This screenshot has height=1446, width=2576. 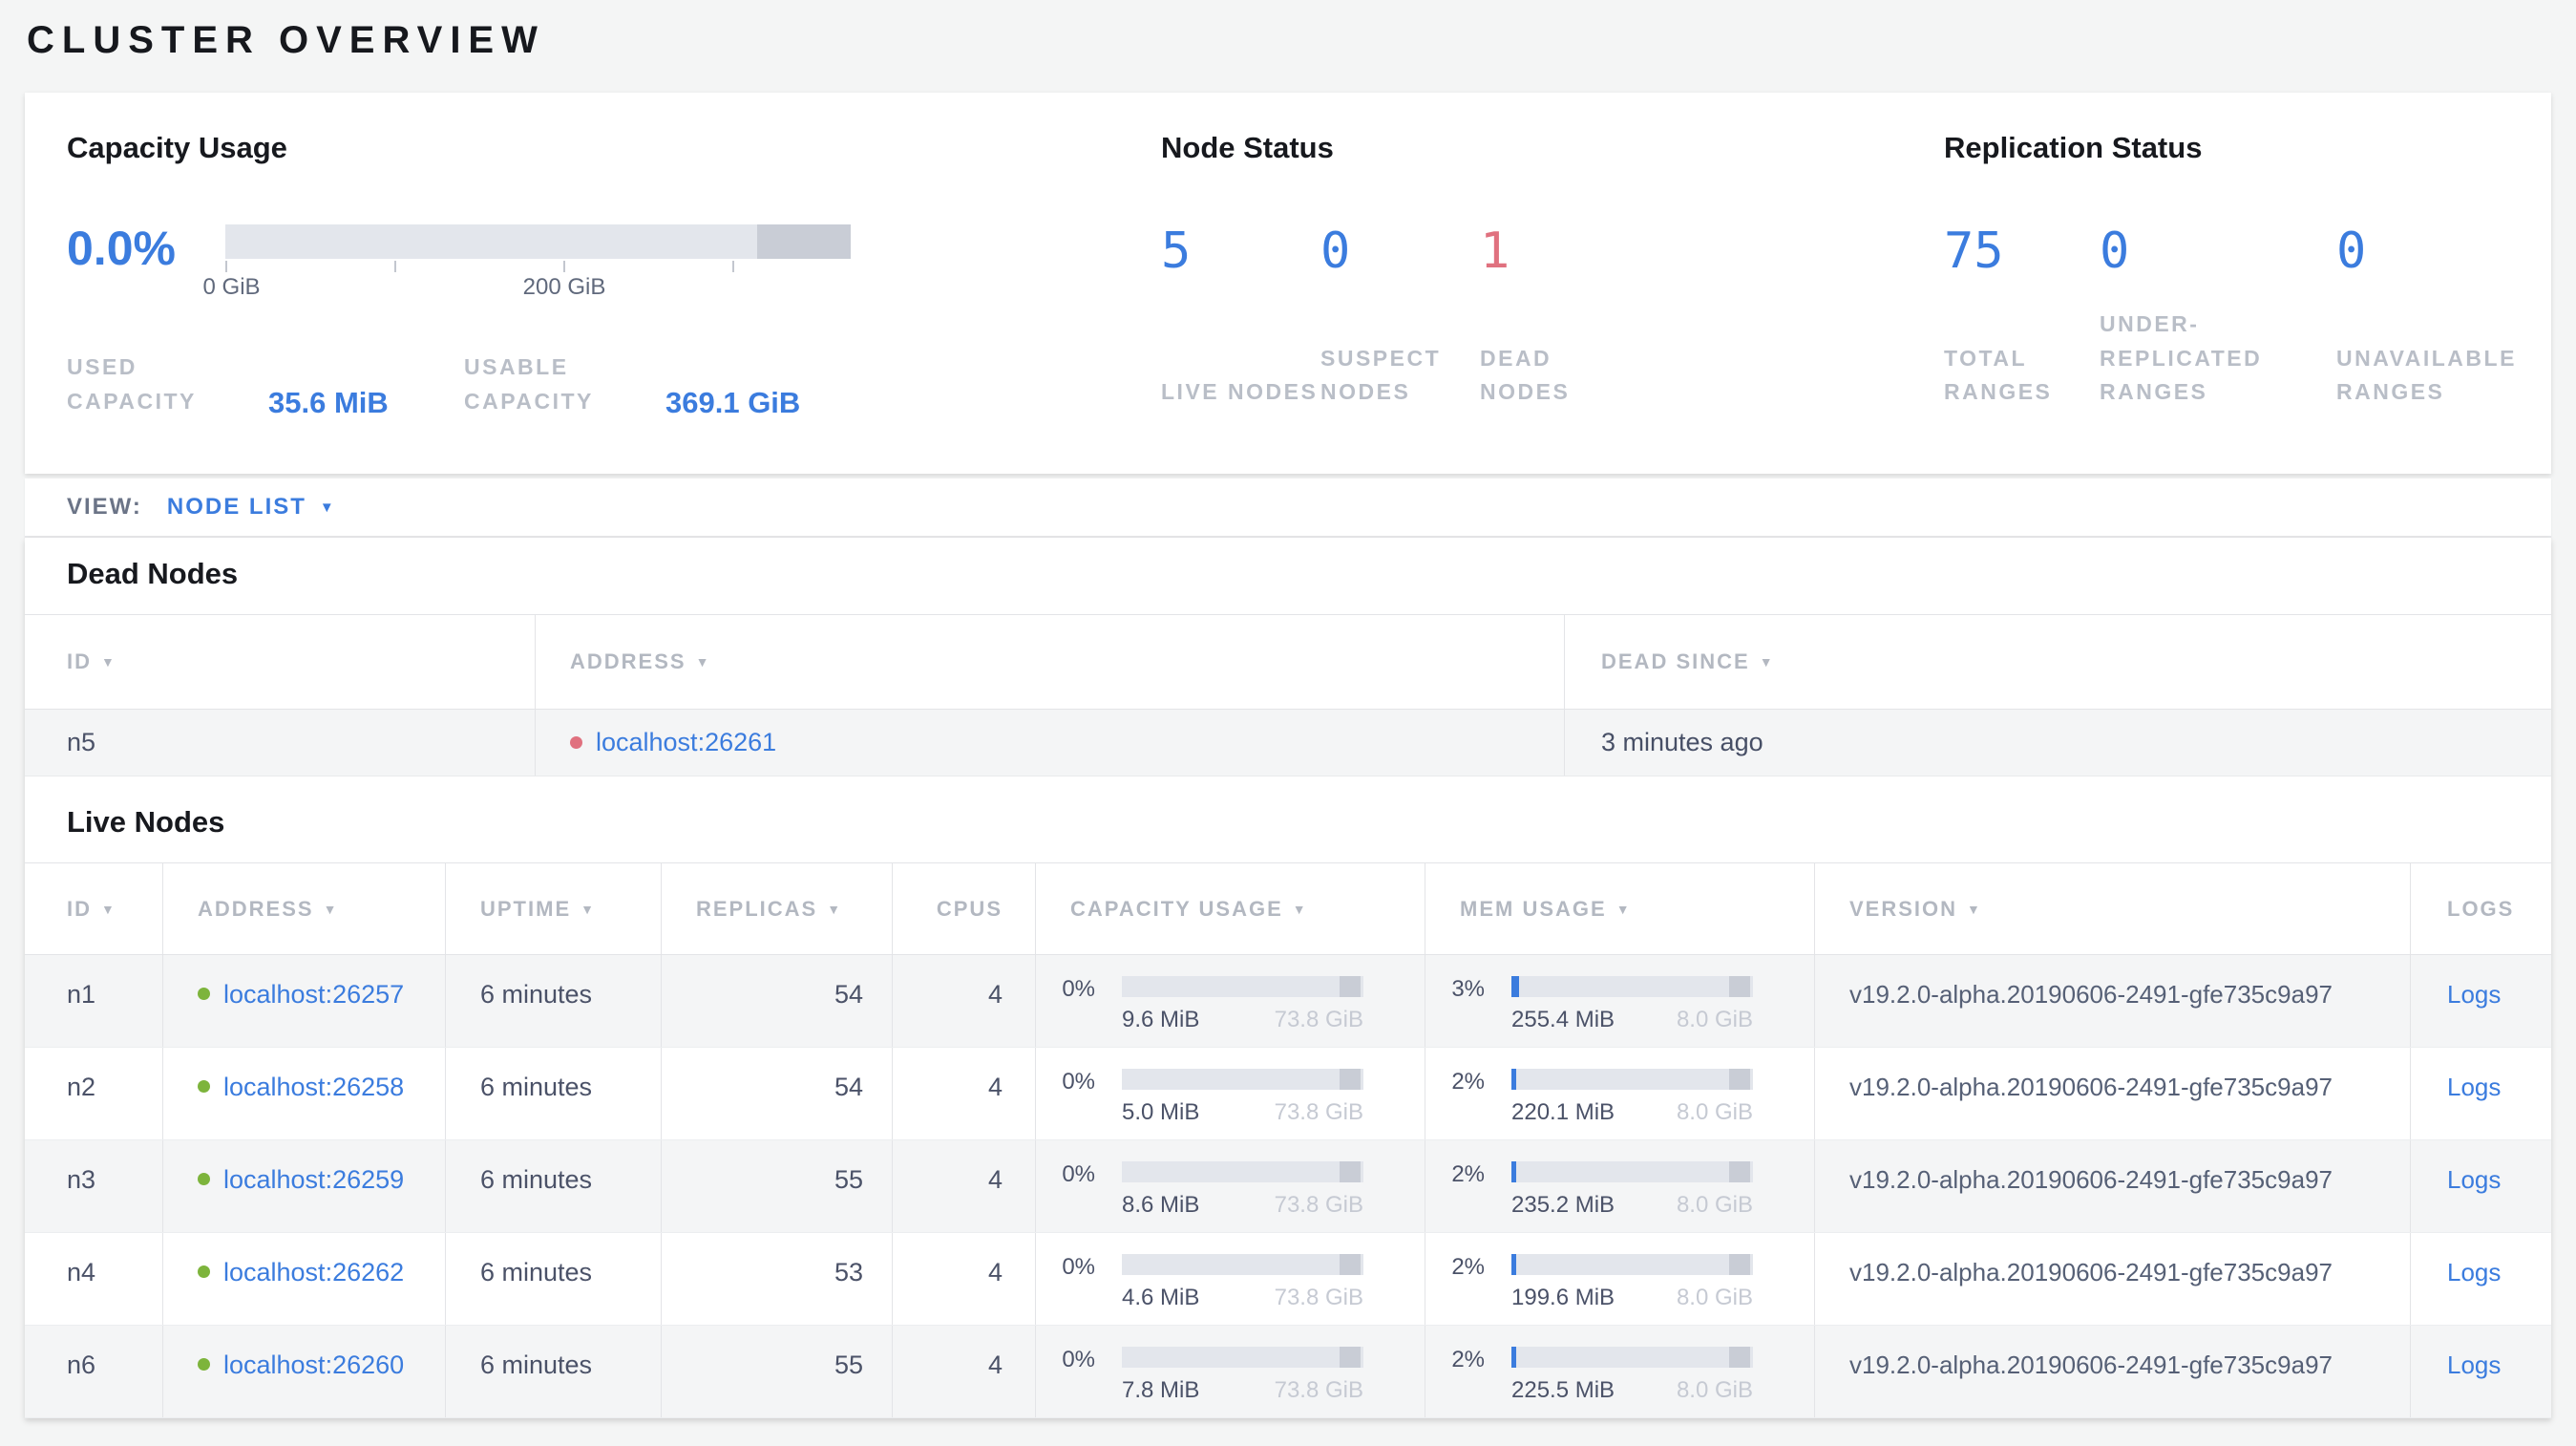 What do you see at coordinates (1525, 375) in the screenshot?
I see `dead-nodes-label: DEAD NODES` at bounding box center [1525, 375].